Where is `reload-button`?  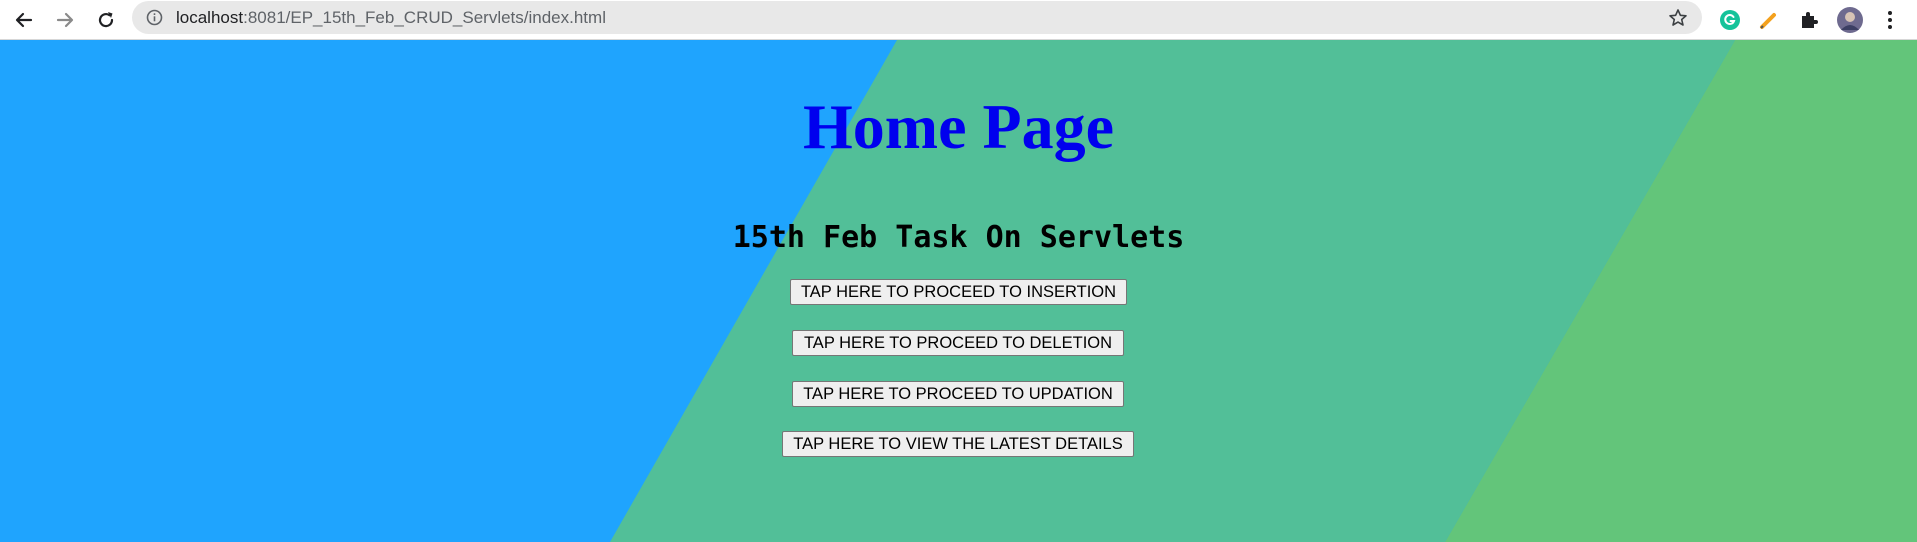 reload-button is located at coordinates (106, 20).